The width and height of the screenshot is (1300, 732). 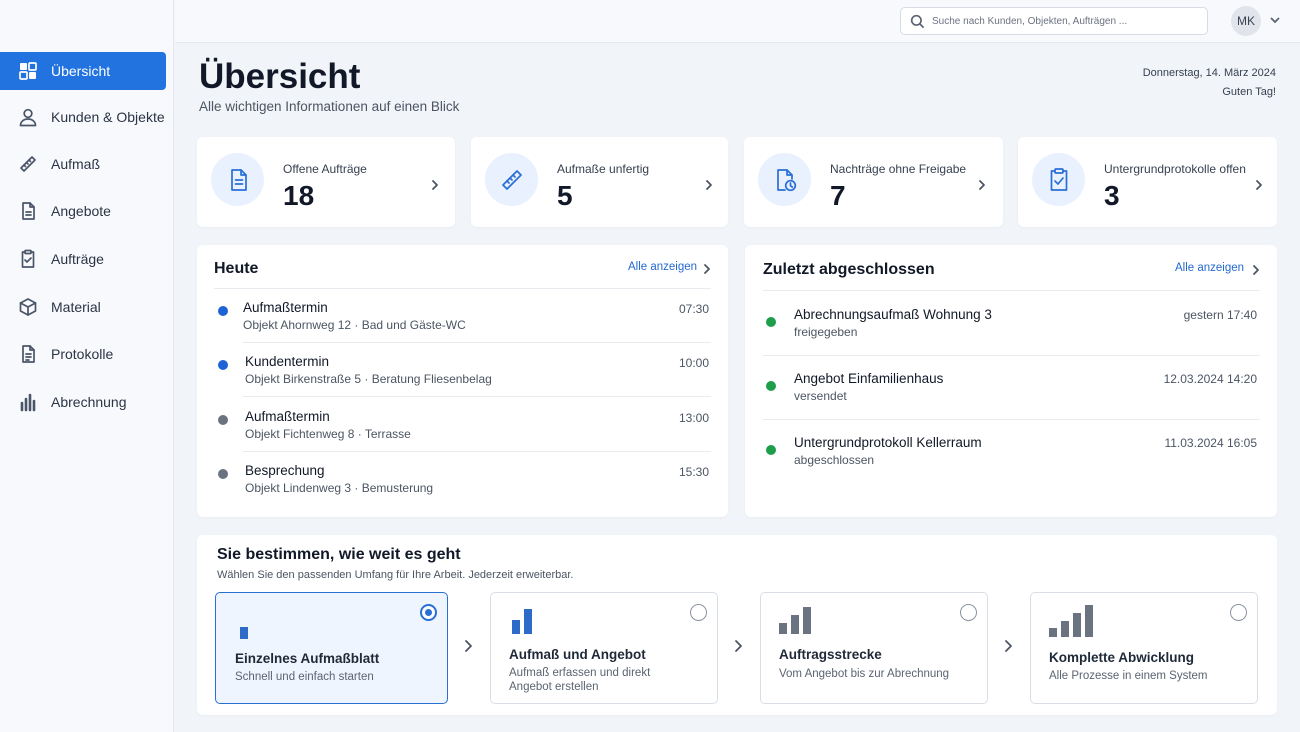 I want to click on document-icon, so click(x=237, y=179).